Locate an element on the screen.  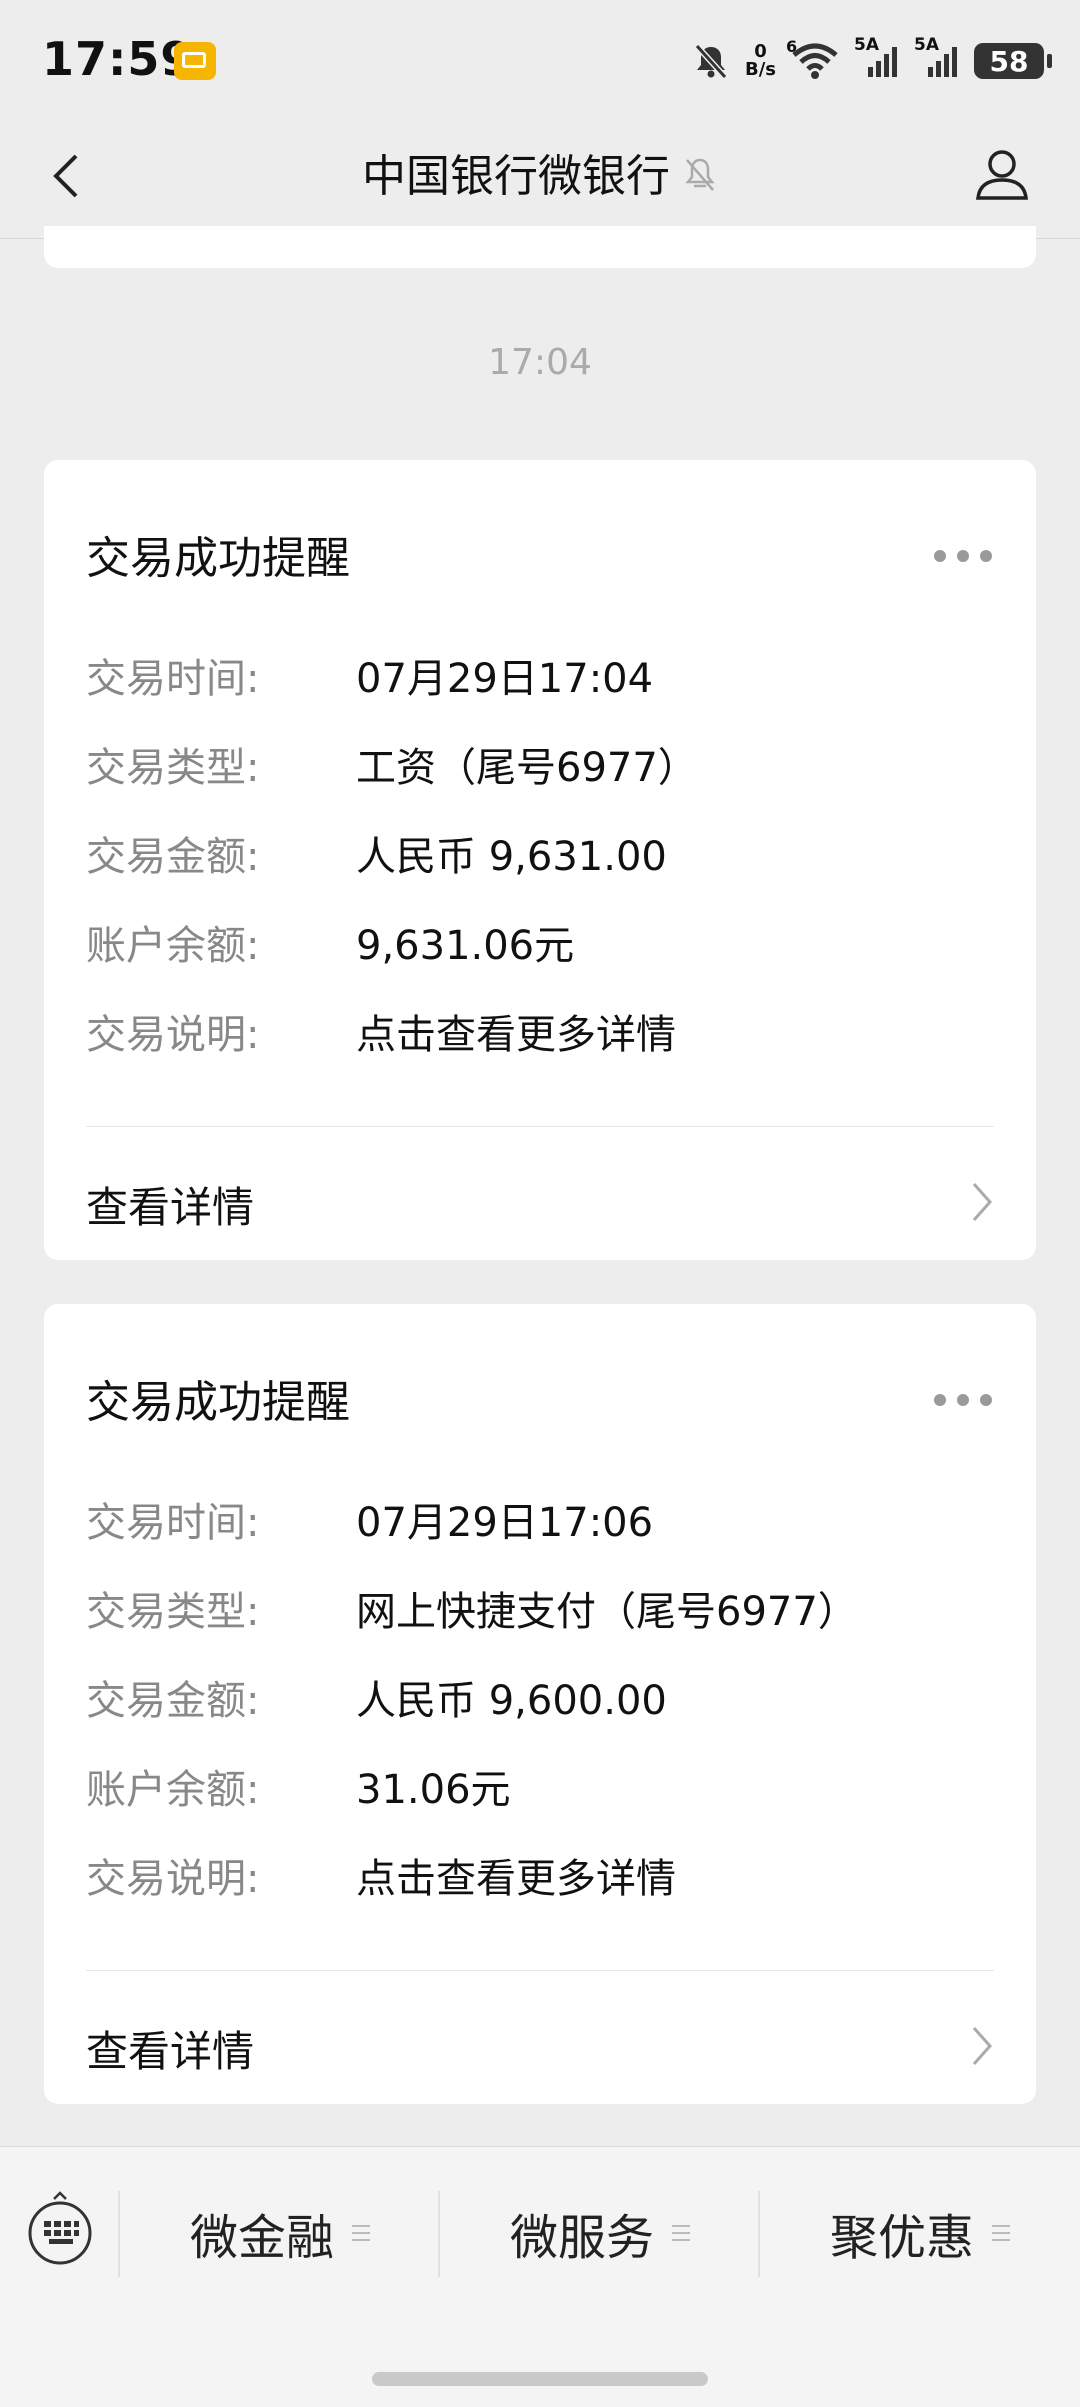
keyboard-toggle-button is located at coordinates (60, 2228).